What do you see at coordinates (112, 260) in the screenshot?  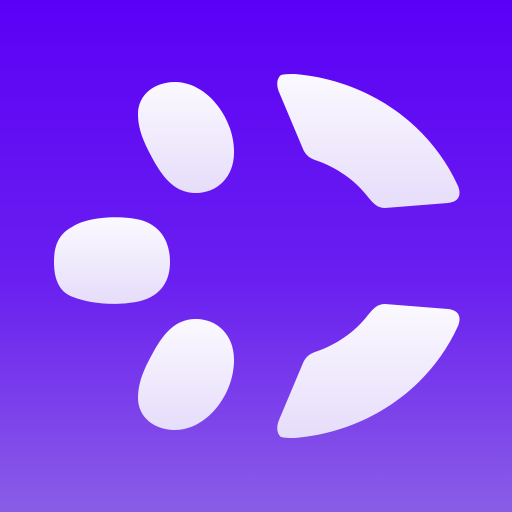 I see `middle-dot-shape` at bounding box center [112, 260].